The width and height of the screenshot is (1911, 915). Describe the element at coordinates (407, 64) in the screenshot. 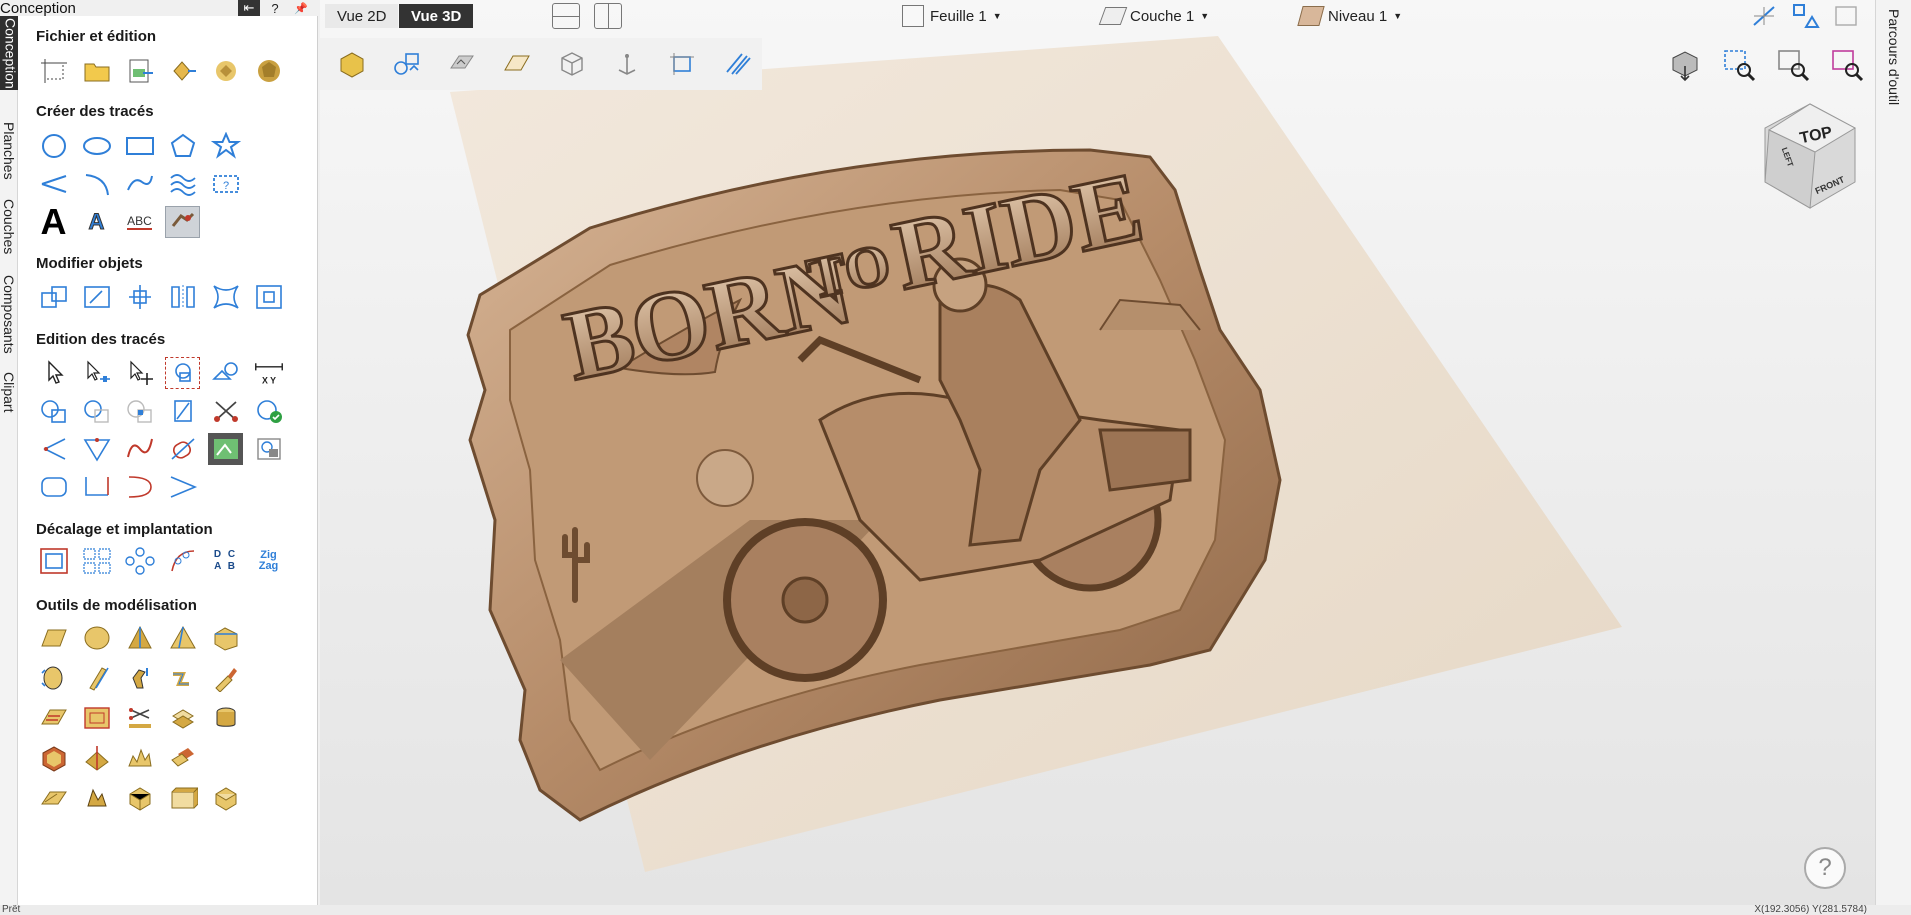

I see `view-vectors-icon` at that location.